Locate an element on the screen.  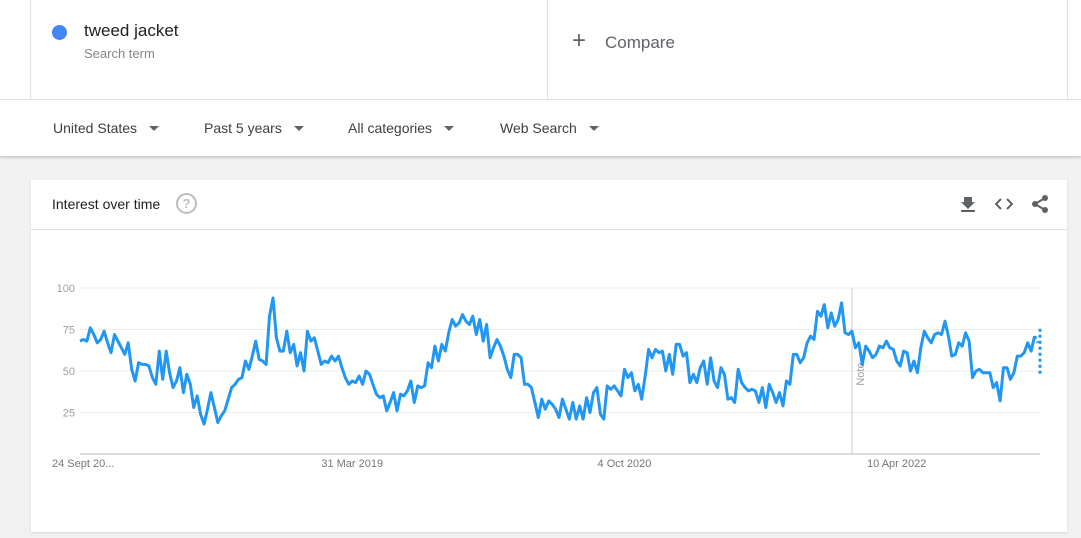
x-tick-label: 10 Apr 2022 is located at coordinates (896, 464).